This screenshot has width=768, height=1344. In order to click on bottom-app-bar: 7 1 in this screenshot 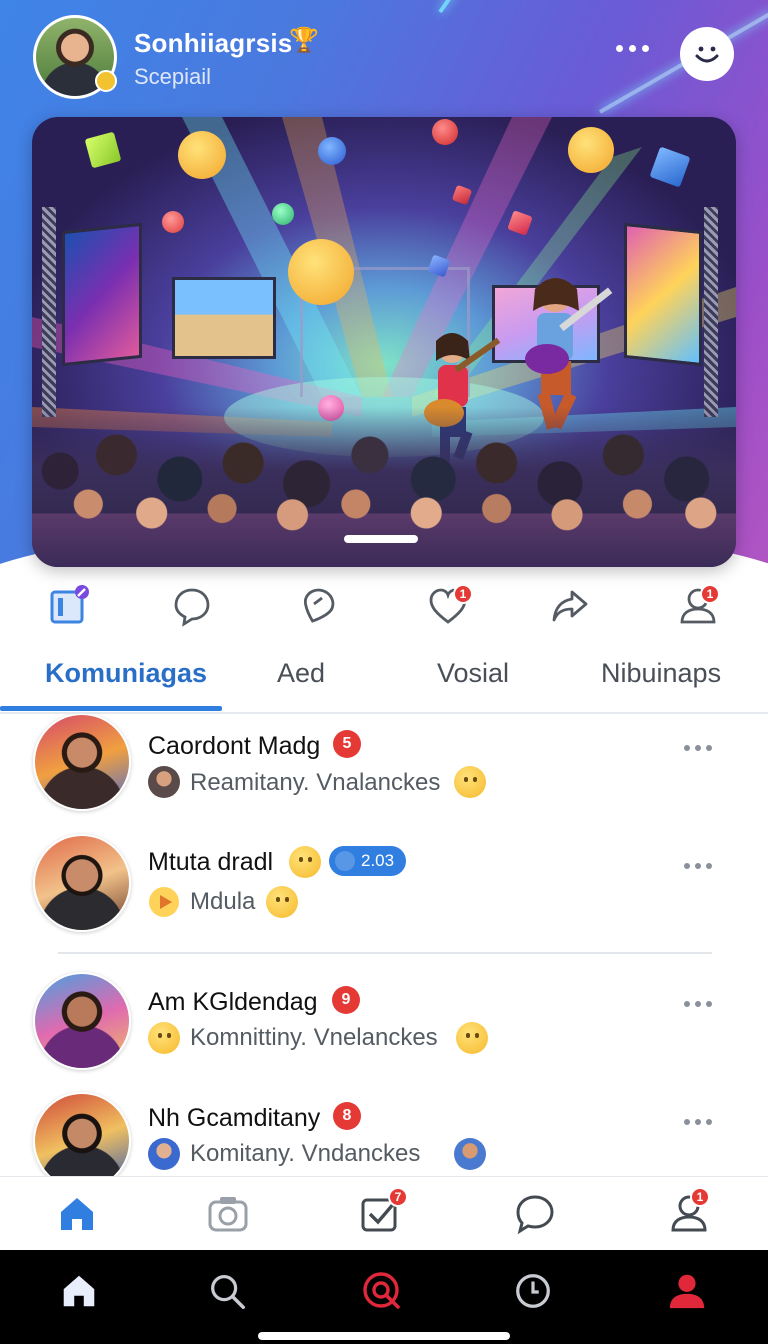, I will do `click(384, 1213)`.